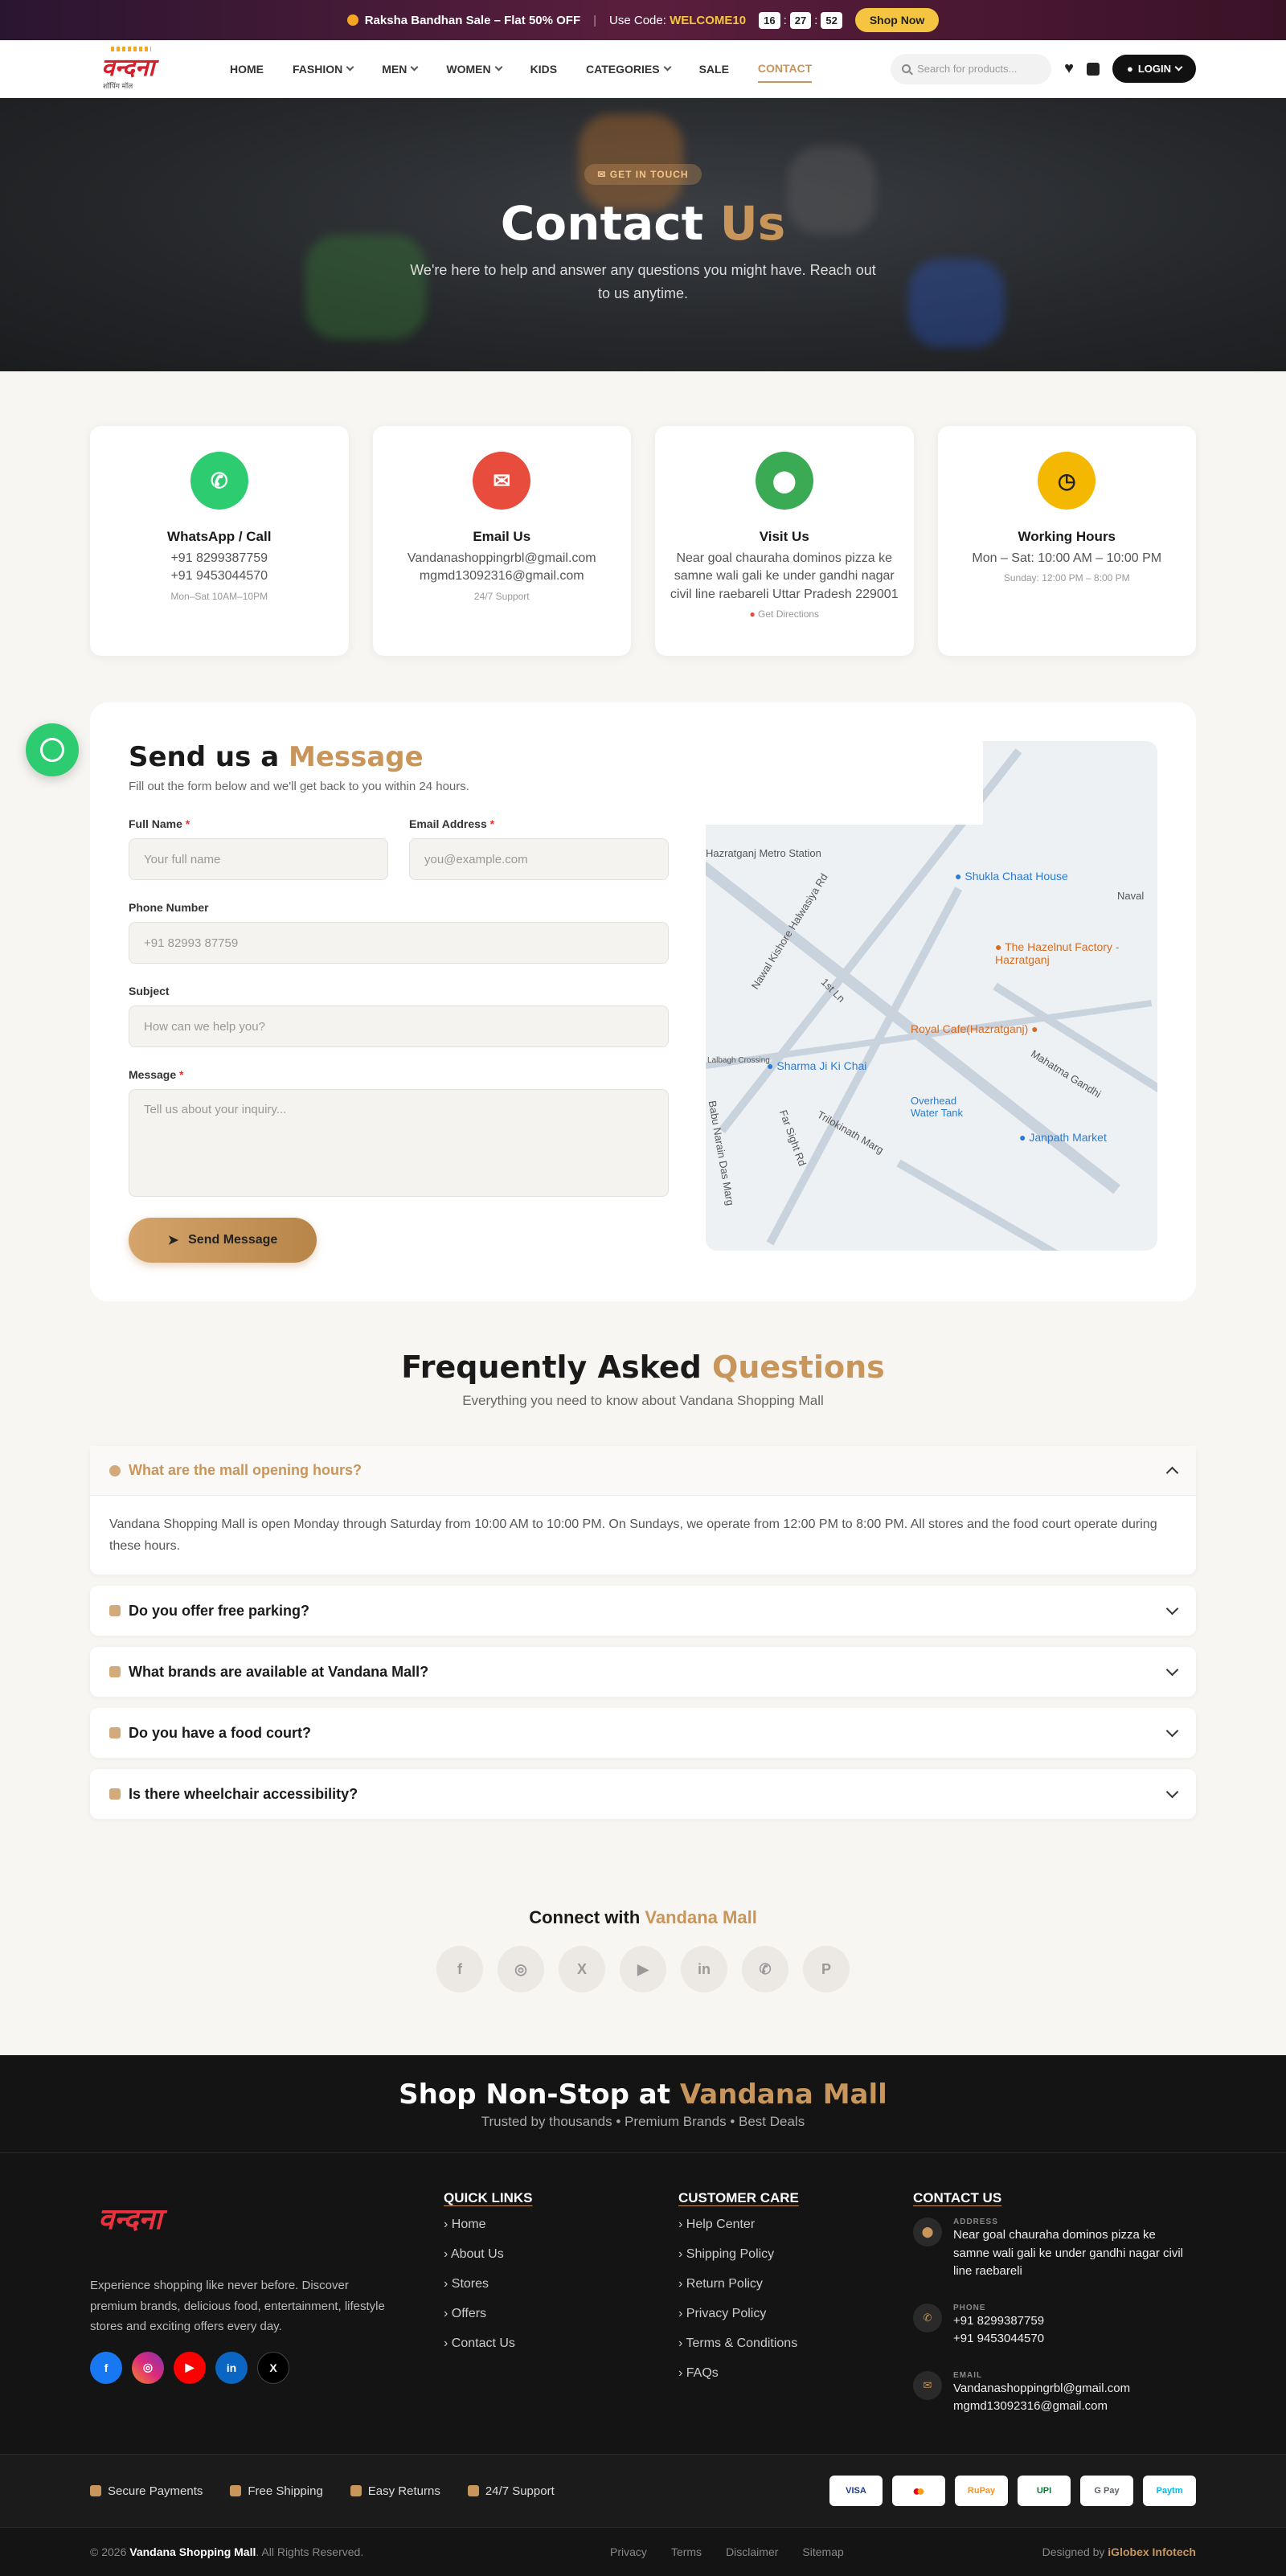  What do you see at coordinates (957, 2198) in the screenshot?
I see `footer-contact-title: CONTACT US` at bounding box center [957, 2198].